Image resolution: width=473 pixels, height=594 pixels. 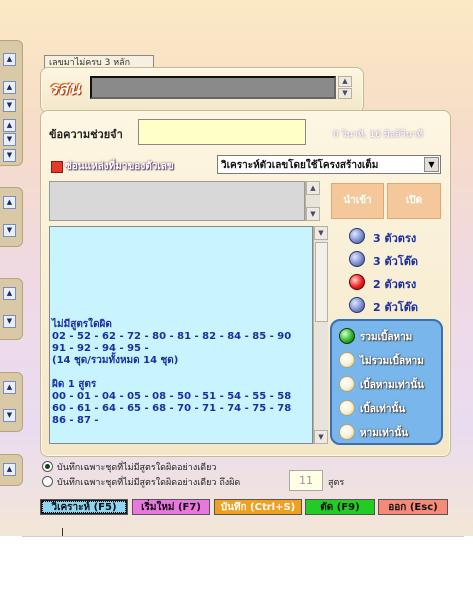 What do you see at coordinates (306, 480) in the screenshot?
I see `fault-count-input` at bounding box center [306, 480].